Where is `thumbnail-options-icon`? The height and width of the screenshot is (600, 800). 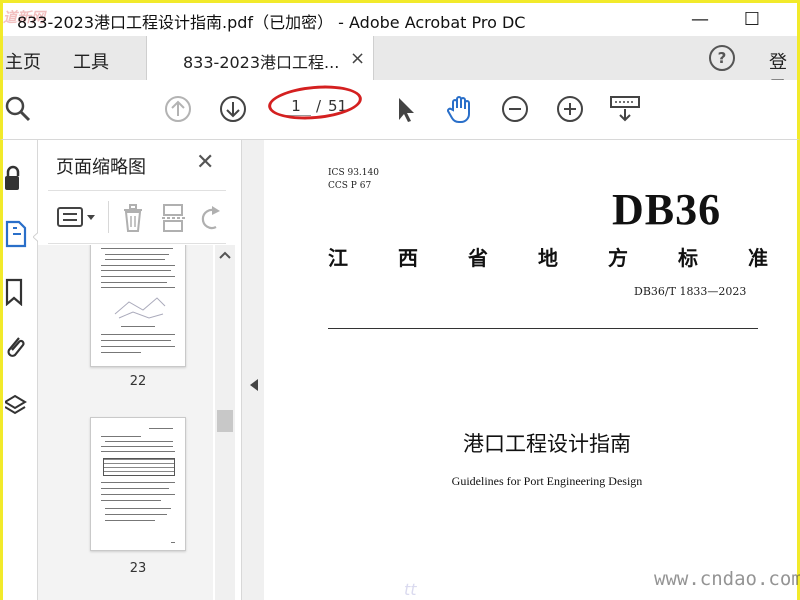
thumbnail-options-icon is located at coordinates (78, 218).